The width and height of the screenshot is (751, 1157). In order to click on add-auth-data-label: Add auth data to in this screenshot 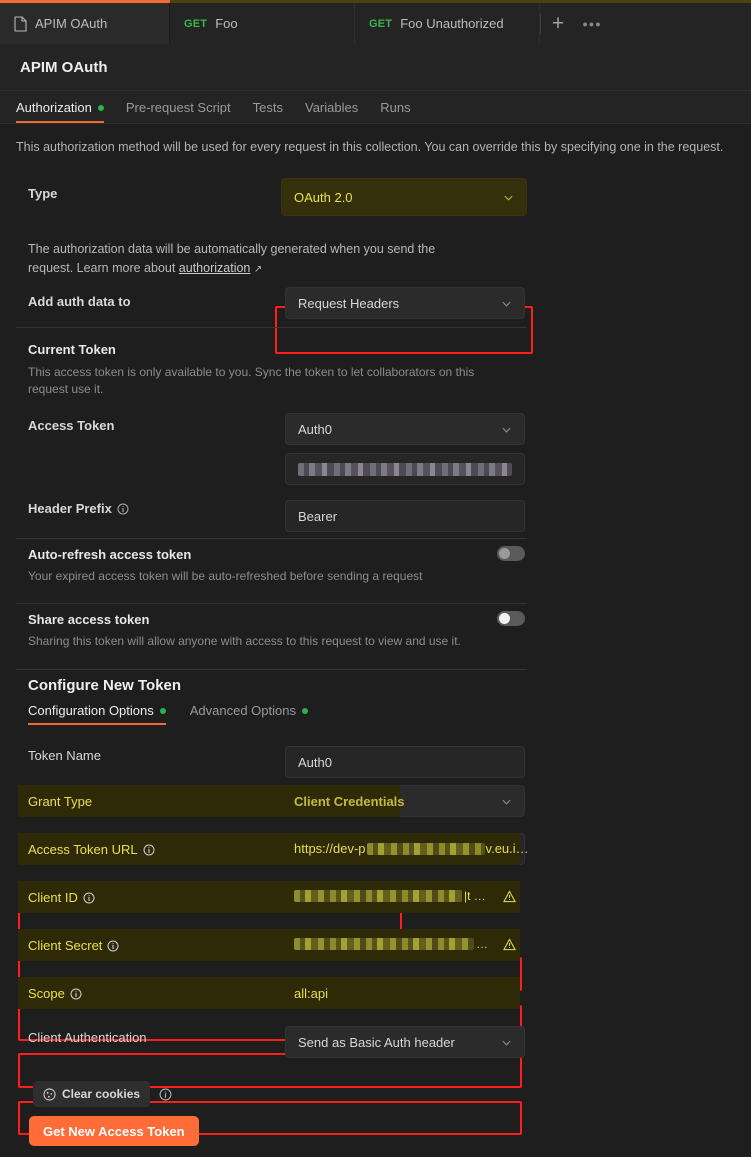, I will do `click(79, 301)`.